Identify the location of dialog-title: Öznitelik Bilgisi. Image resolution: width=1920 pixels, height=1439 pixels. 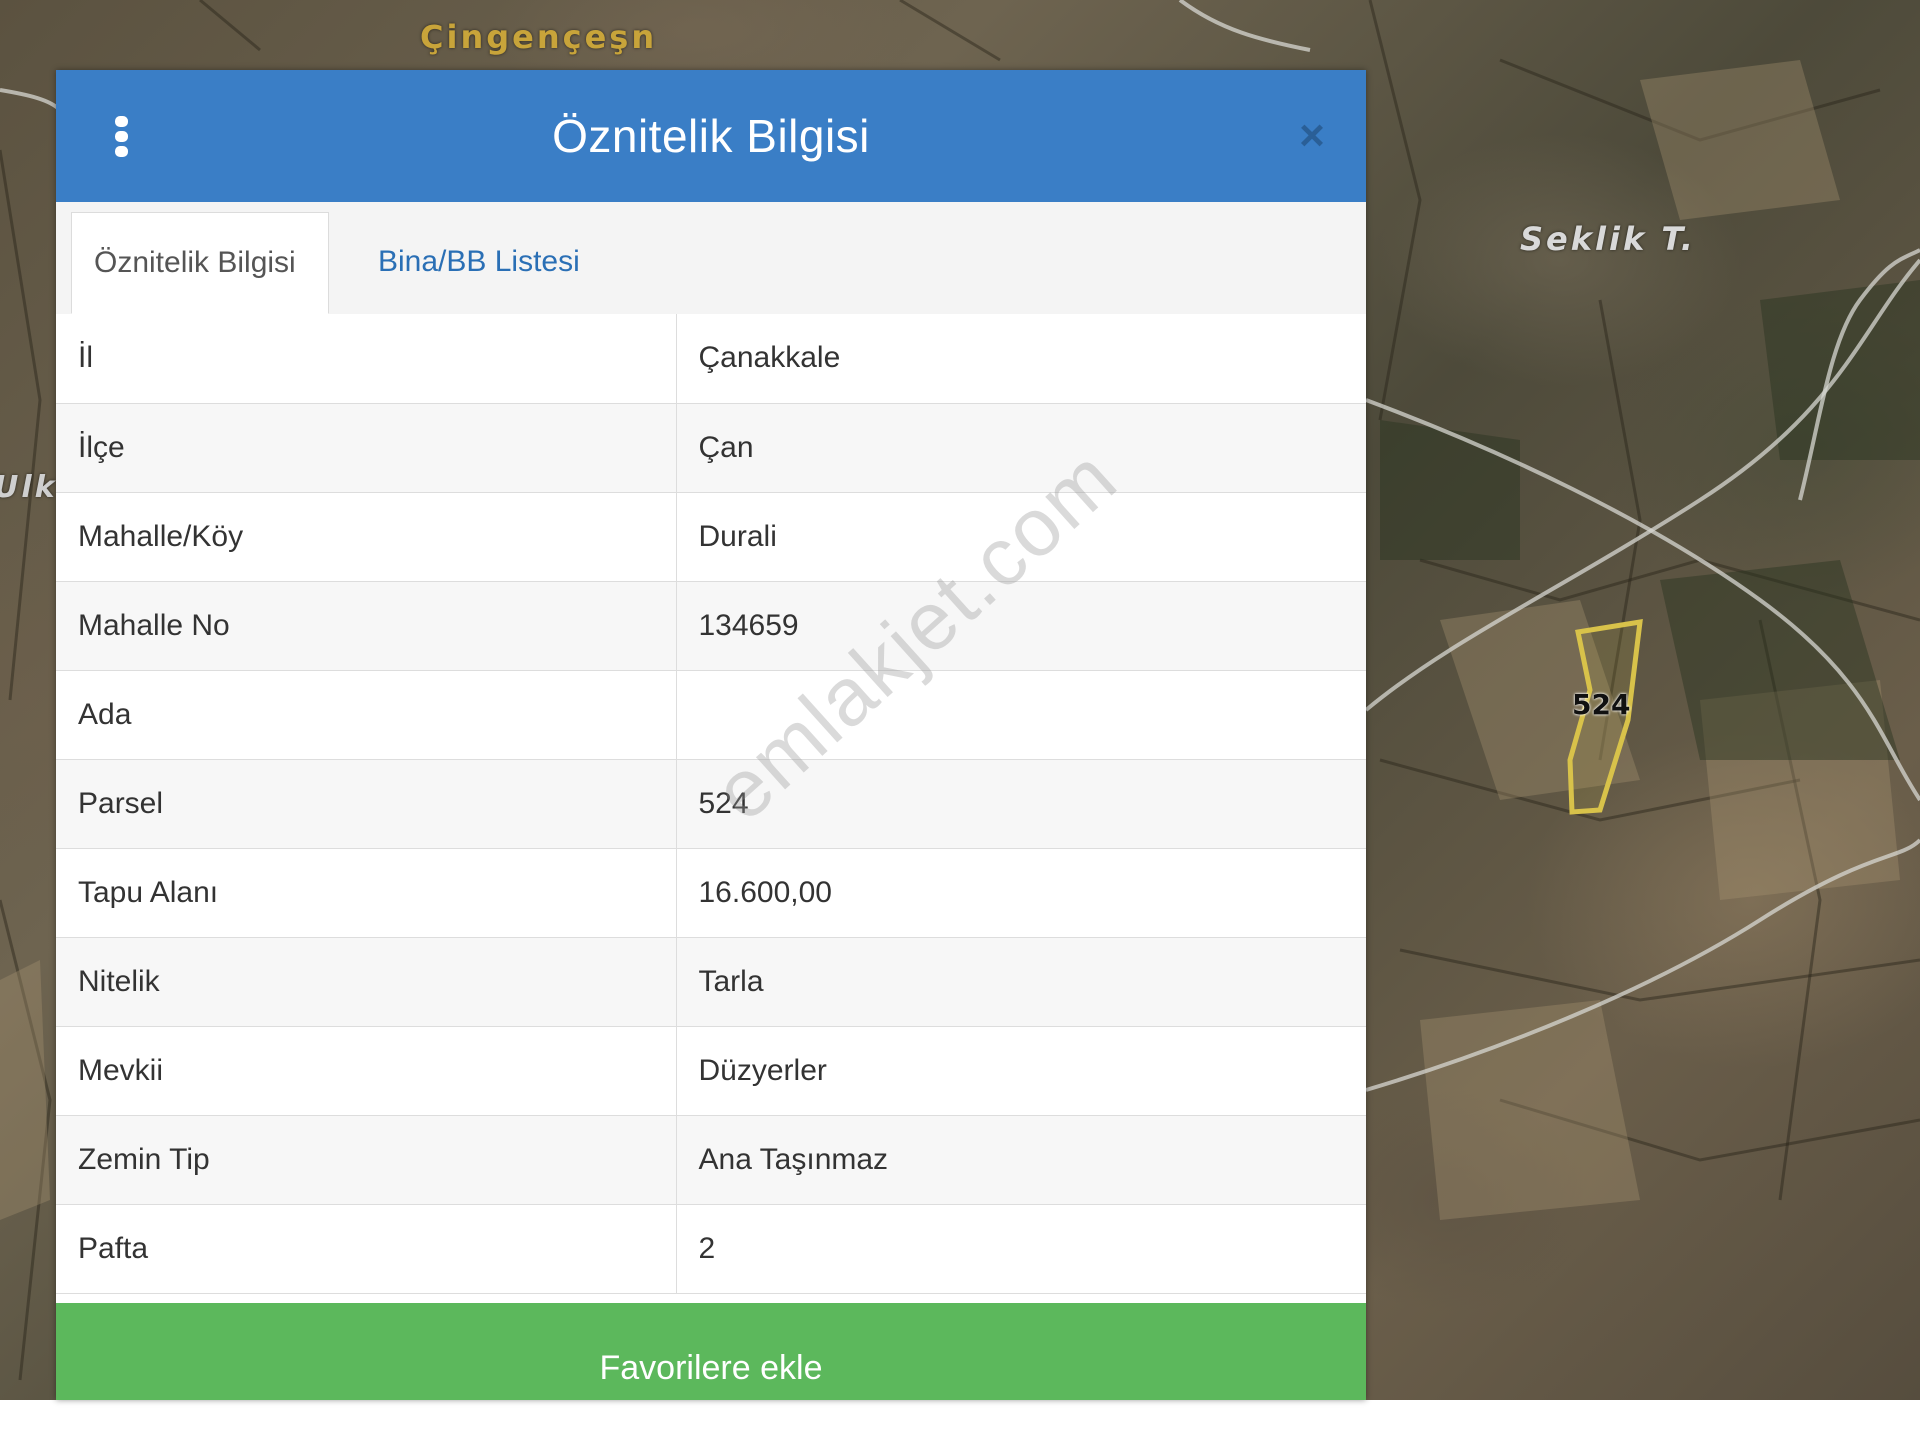
(711, 136).